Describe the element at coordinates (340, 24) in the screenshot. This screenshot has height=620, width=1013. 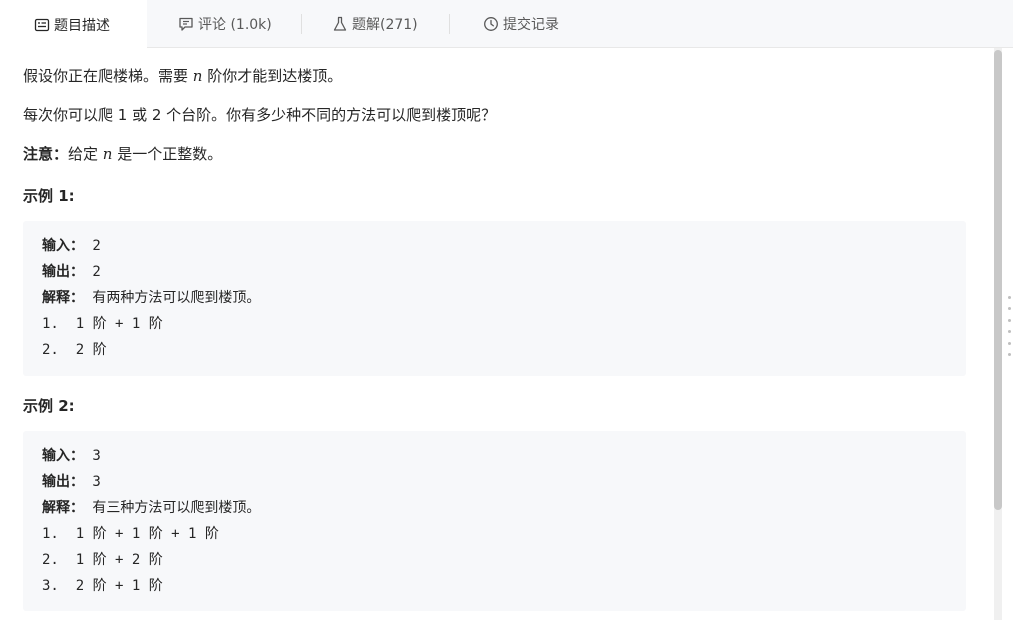
I see `flask-icon` at that location.